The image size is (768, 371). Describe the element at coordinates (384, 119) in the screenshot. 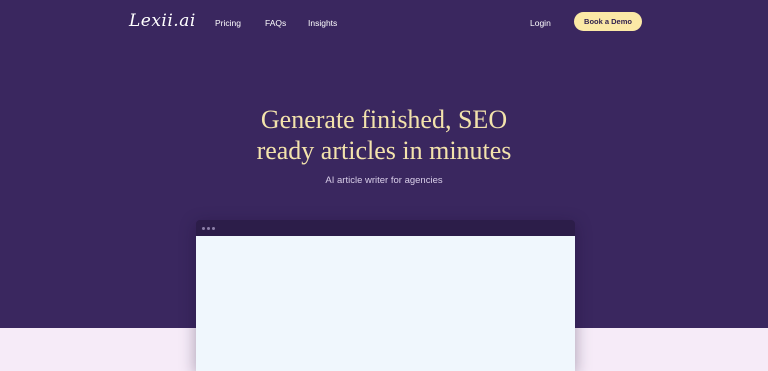

I see `hero-headline-line-1: Generate finished, SEO` at that location.